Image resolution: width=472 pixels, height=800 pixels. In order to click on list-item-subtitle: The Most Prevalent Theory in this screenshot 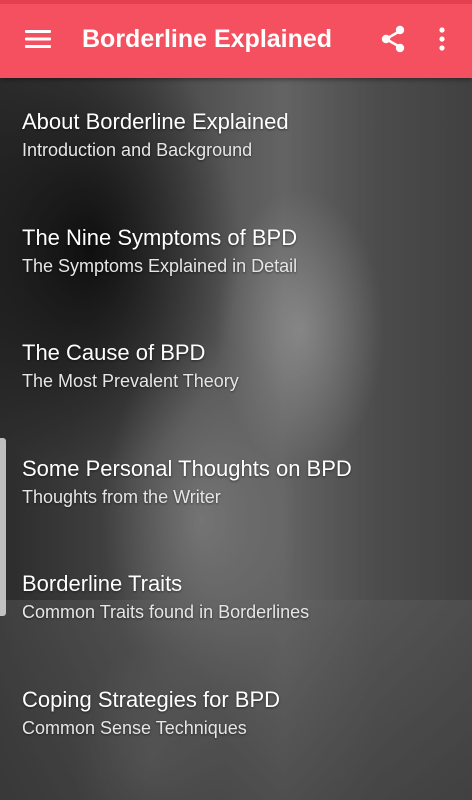, I will do `click(130, 381)`.